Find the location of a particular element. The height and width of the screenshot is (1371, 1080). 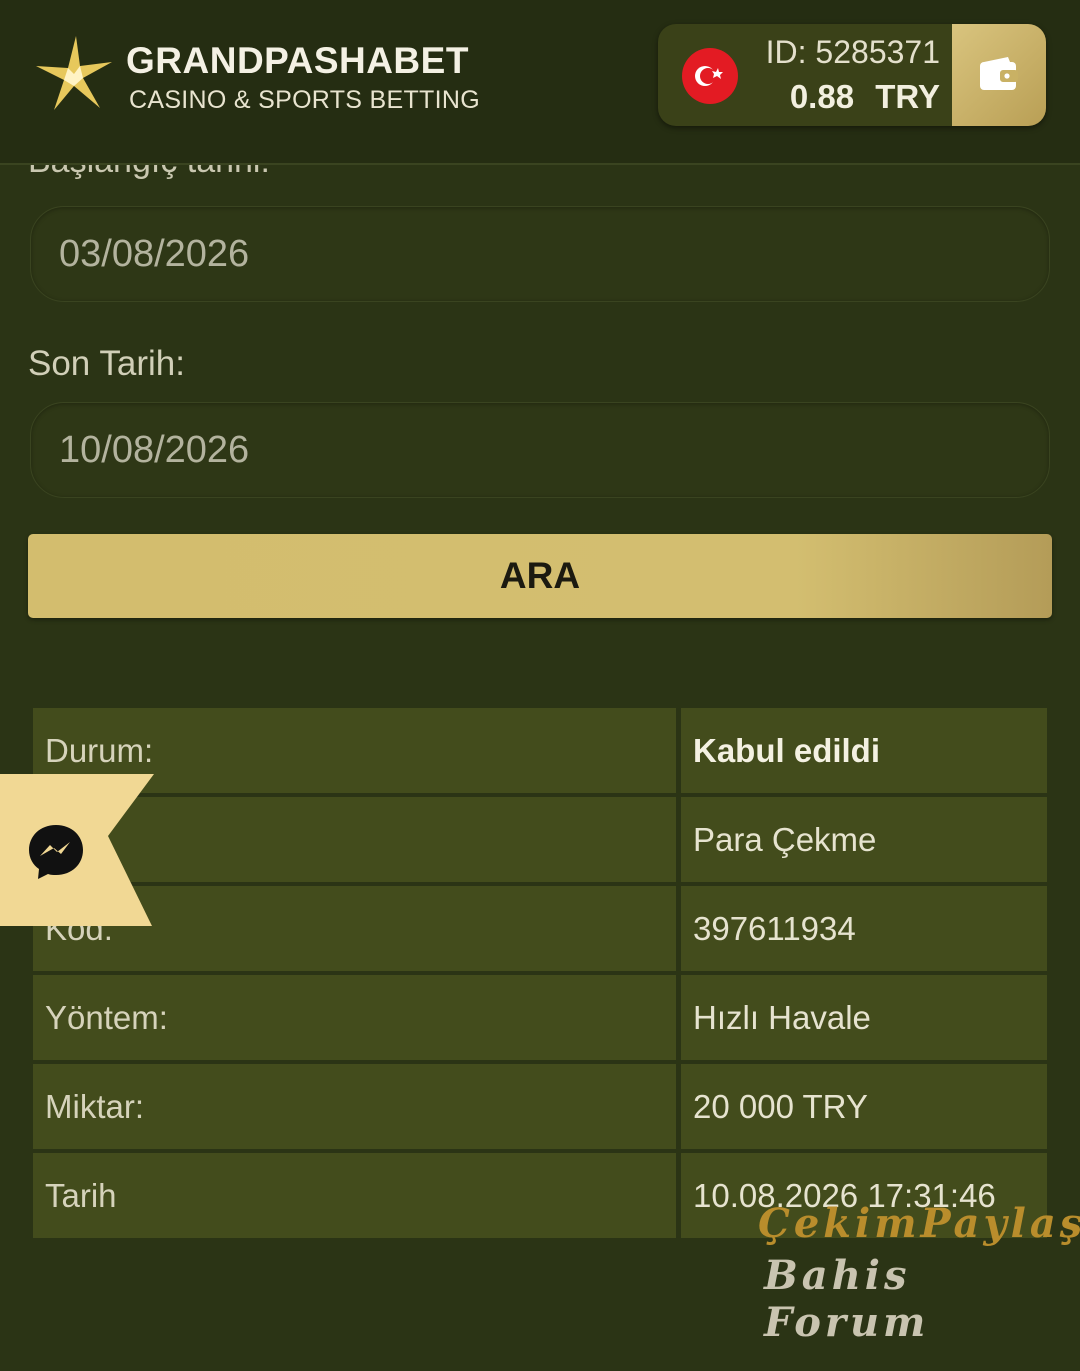

start-date-value: 03/08/2026 is located at coordinates (154, 254).